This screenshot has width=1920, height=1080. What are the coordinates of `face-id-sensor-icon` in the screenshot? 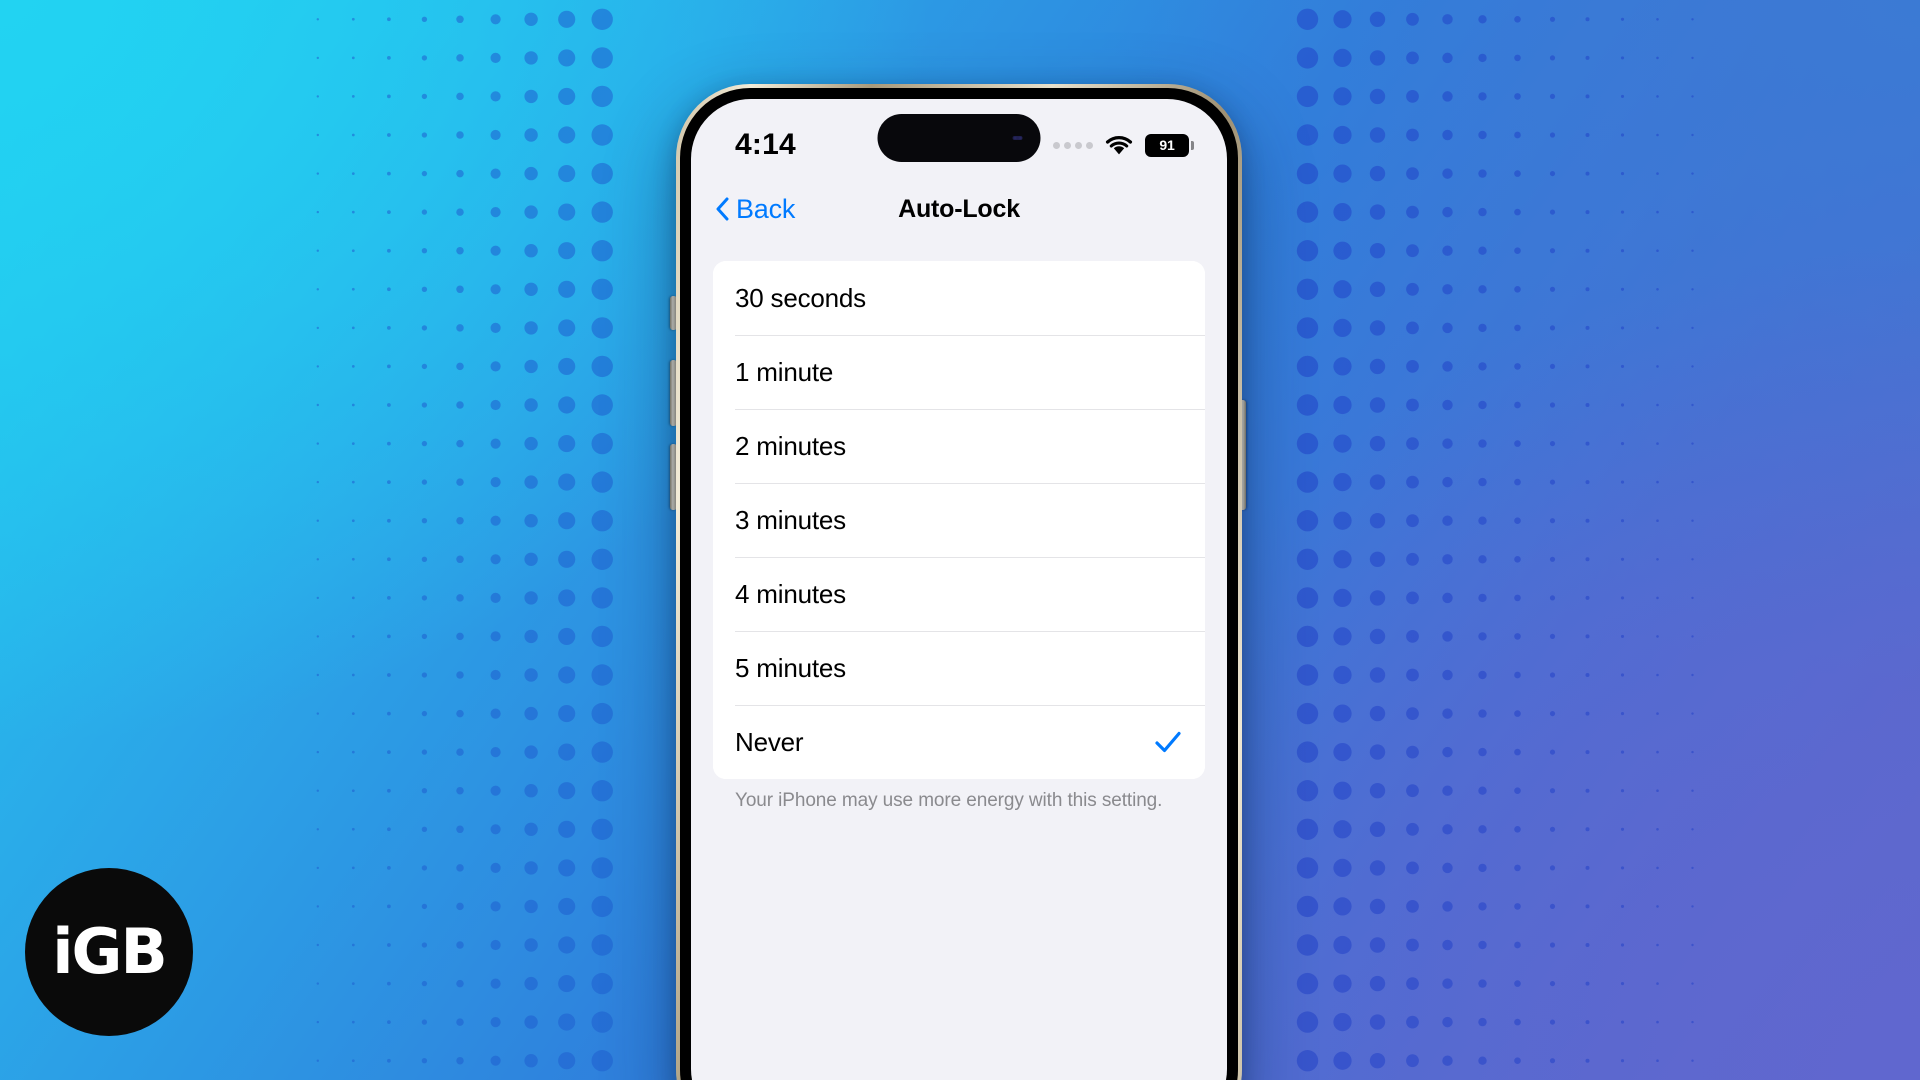 It's located at (1017, 138).